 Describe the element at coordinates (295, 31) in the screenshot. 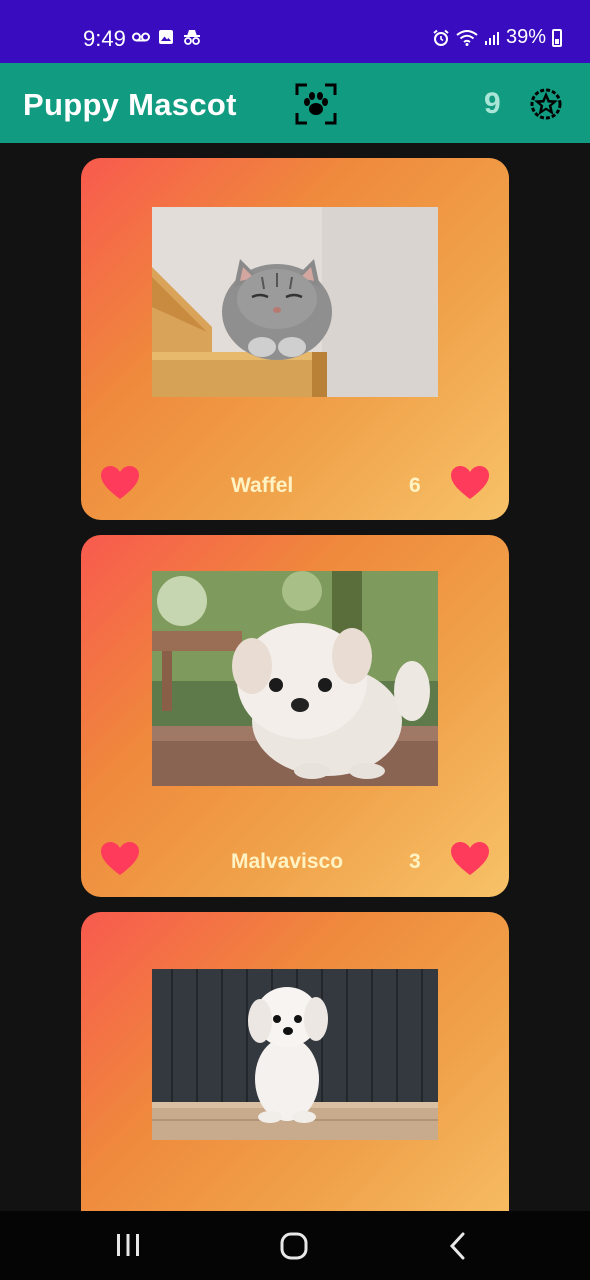

I see `status-bar: 9:49 39%` at that location.